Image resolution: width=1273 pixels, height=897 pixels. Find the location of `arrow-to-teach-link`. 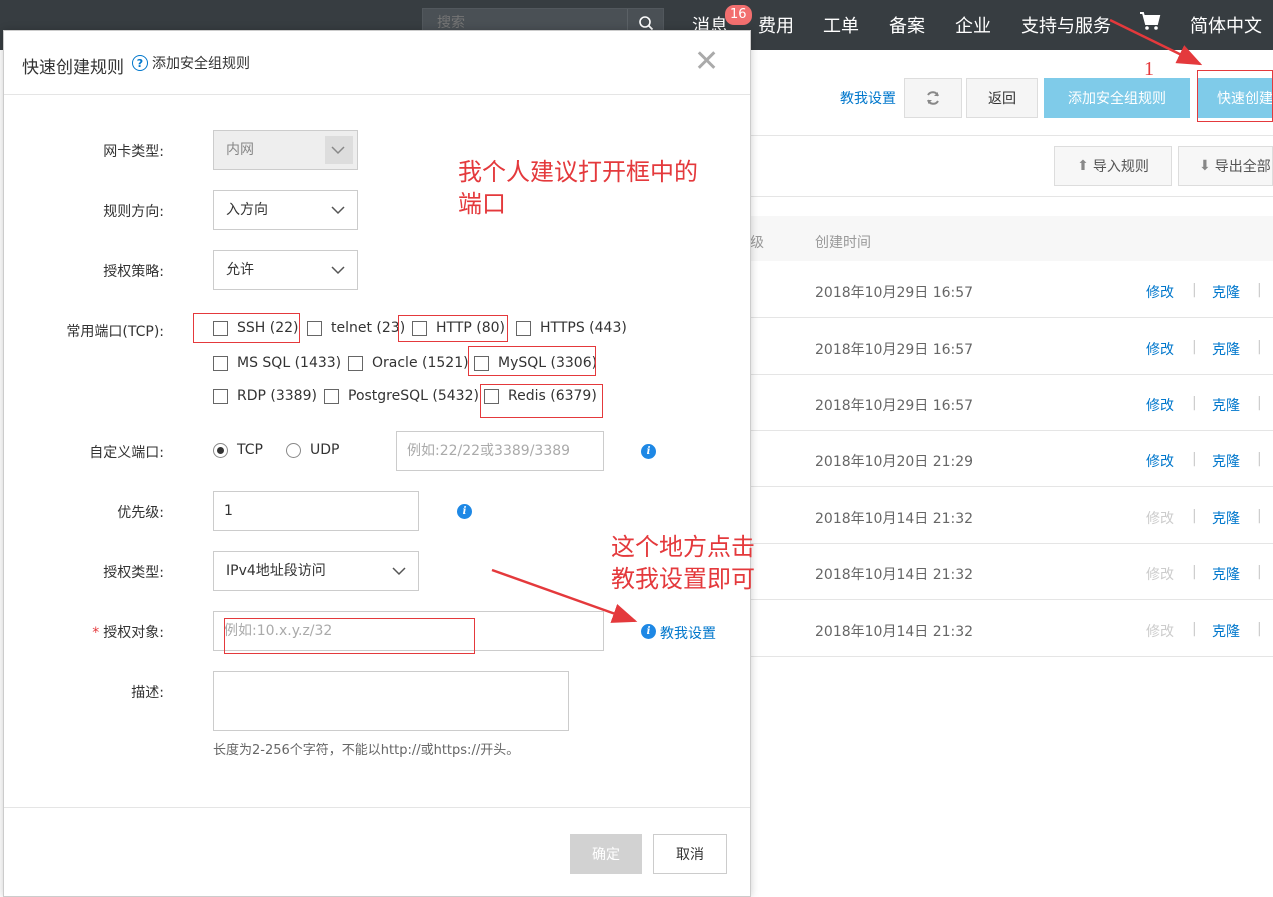

arrow-to-teach-link is located at coordinates (564, 595).